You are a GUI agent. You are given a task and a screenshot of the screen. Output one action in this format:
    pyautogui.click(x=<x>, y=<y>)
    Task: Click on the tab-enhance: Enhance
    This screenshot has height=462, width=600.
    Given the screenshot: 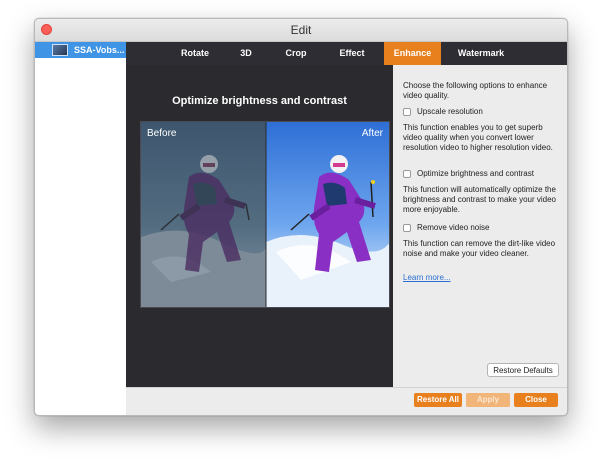 What is the action you would take?
    pyautogui.click(x=412, y=53)
    